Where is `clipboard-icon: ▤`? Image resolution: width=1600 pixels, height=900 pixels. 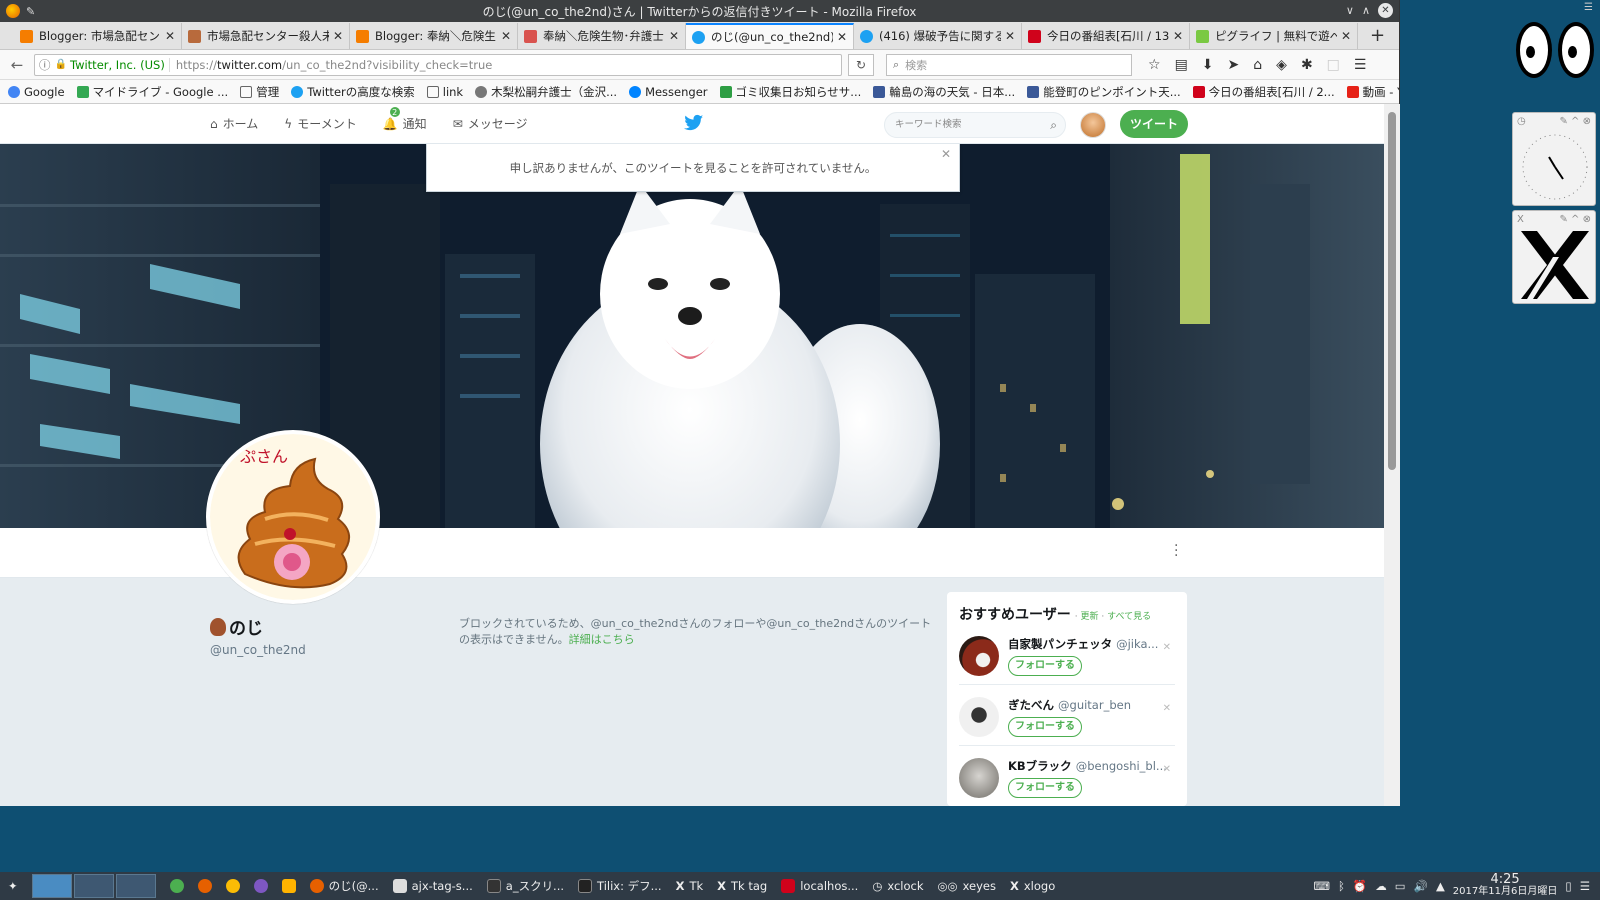 clipboard-icon: ▤ is located at coordinates (1181, 65).